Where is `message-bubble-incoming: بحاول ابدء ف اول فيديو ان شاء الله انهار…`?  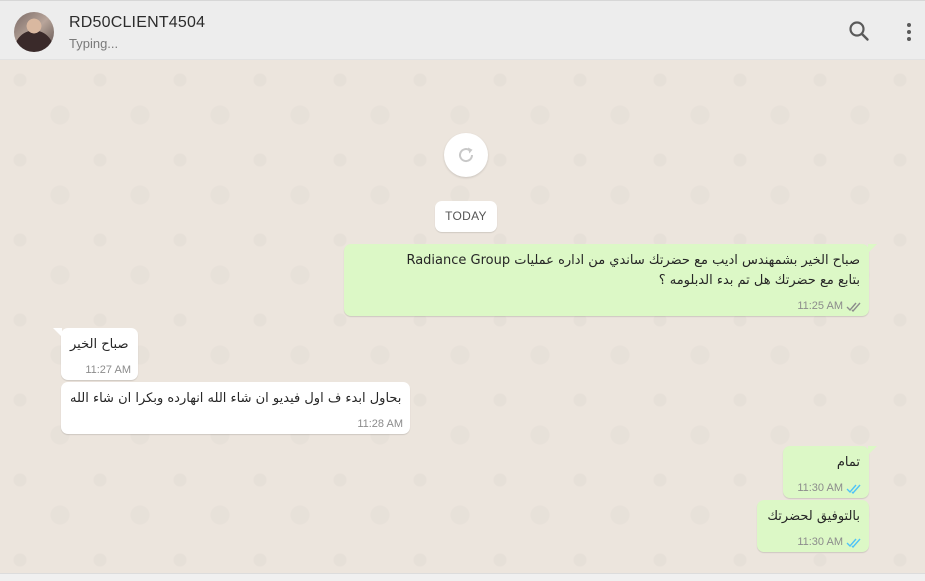 message-bubble-incoming: بحاول ابدء ف اول فيديو ان شاء الله انهار… is located at coordinates (235, 408).